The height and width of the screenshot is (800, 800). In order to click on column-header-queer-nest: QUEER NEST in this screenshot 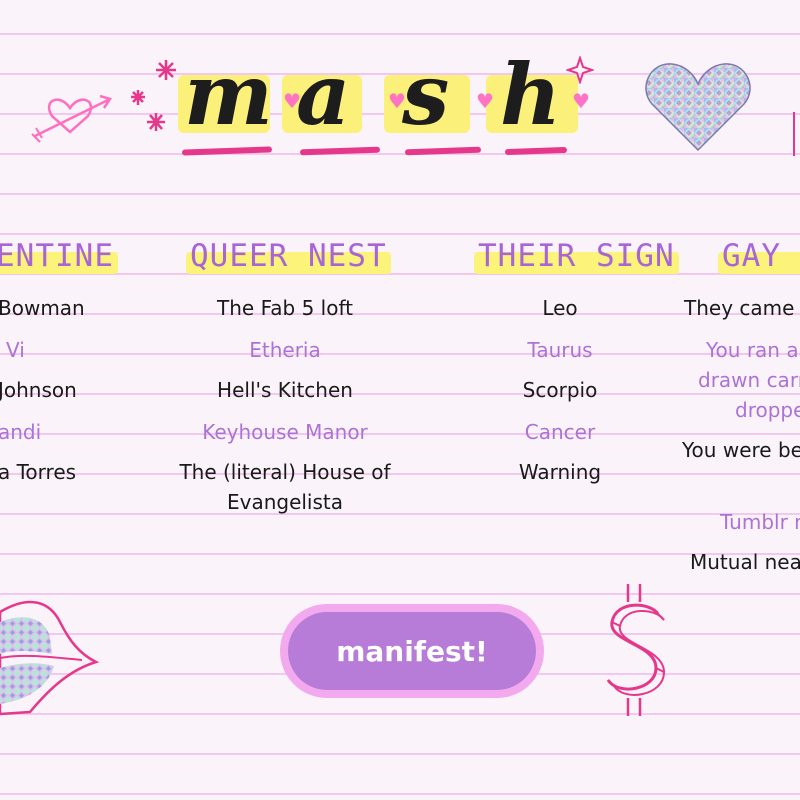, I will do `click(288, 256)`.